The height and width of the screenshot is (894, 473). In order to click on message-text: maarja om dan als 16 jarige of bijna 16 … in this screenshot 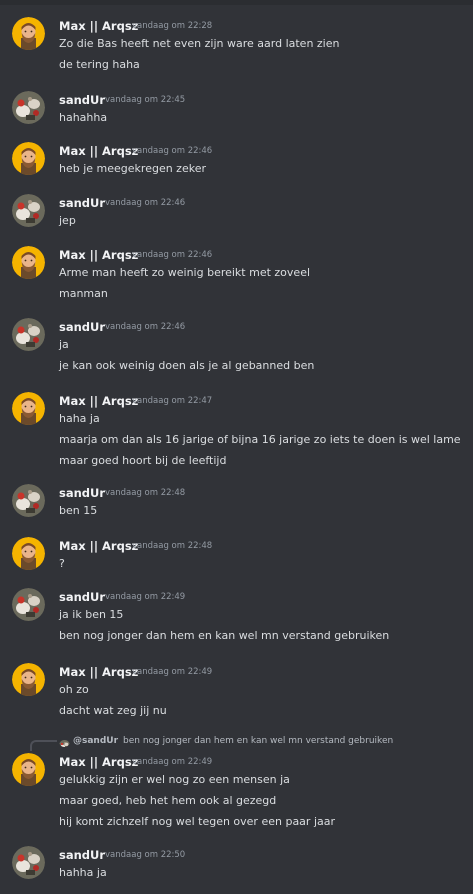, I will do `click(260, 439)`.